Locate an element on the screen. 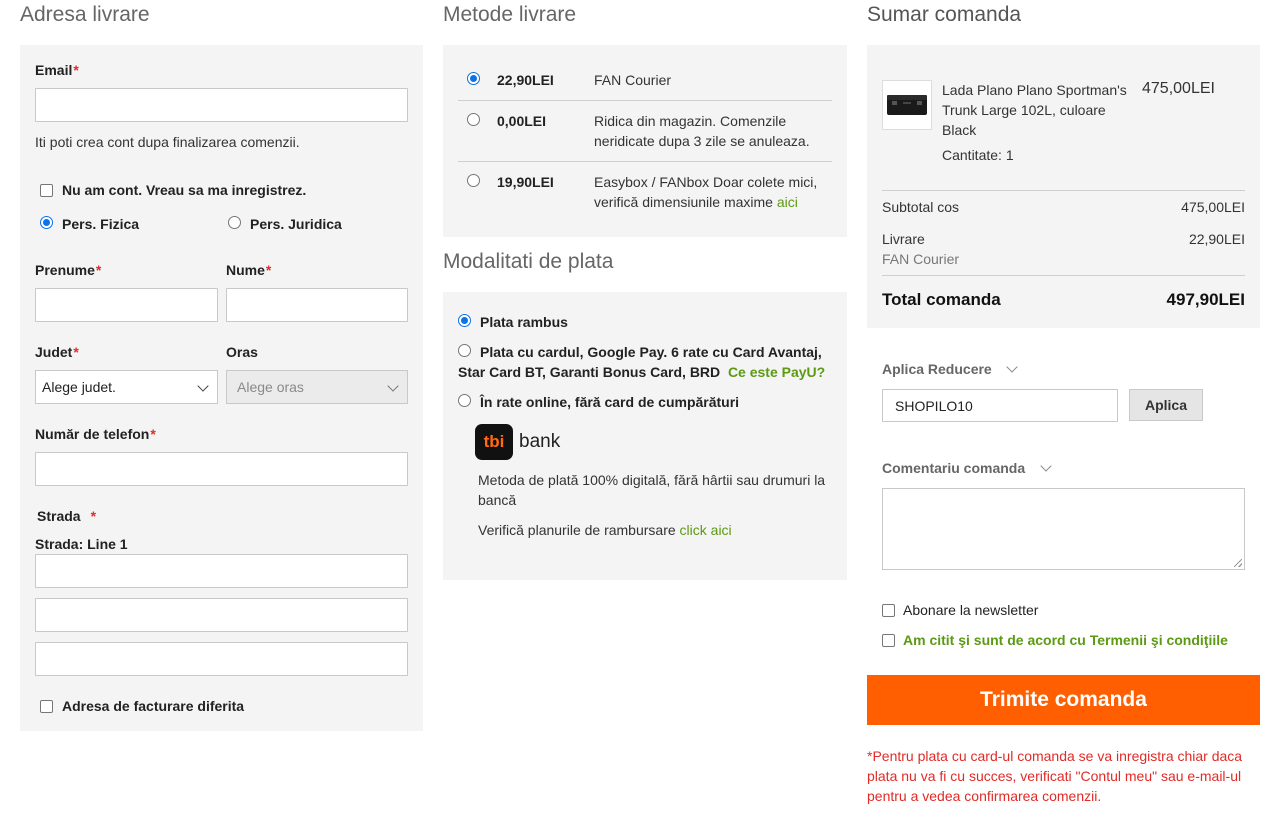 The height and width of the screenshot is (832, 1280). billing-different-label: Adresa de facturare diferita is located at coordinates (153, 706).